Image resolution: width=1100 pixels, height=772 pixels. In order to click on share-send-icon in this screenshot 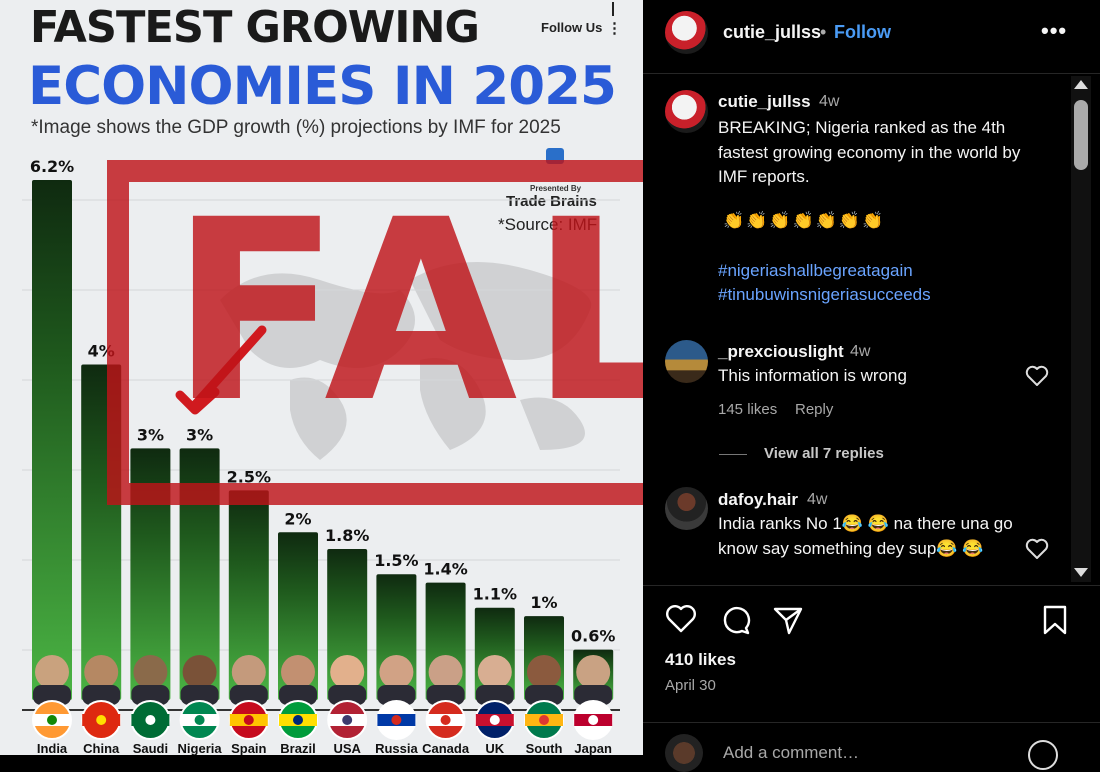, I will do `click(788, 620)`.